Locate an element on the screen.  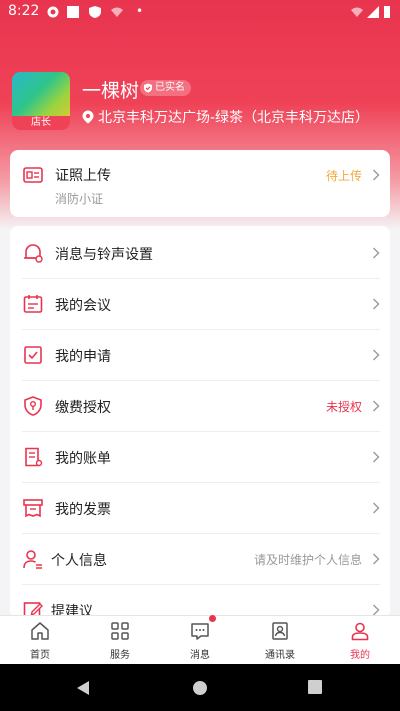
menu-label: 我的发票 is located at coordinates (83, 510).